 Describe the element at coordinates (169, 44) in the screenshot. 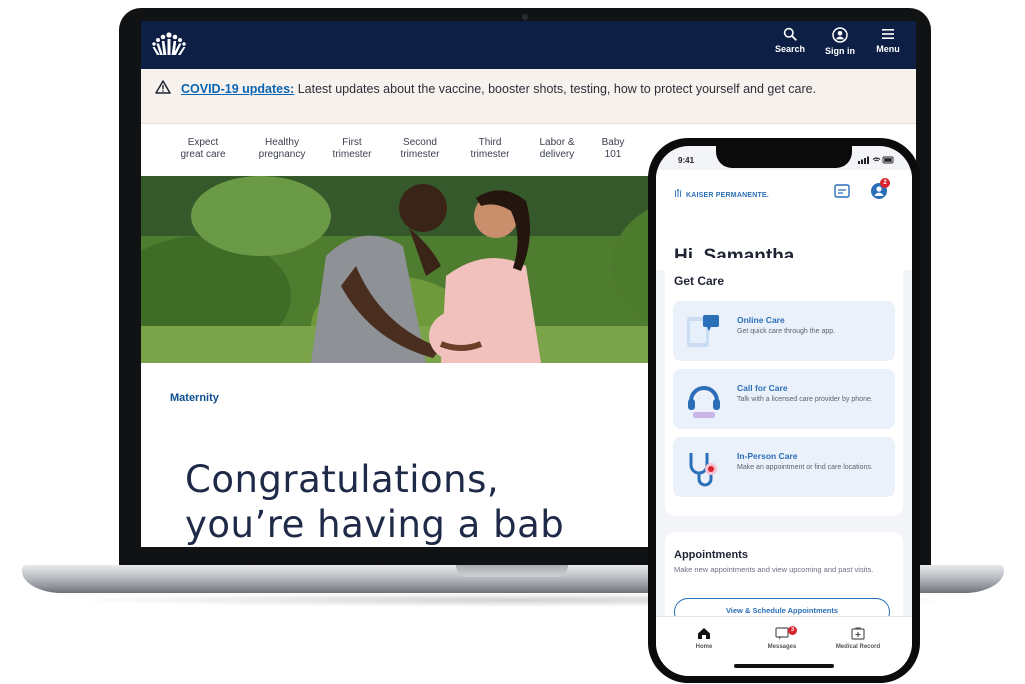

I see `kaiser-permanente-logo-icon` at that location.